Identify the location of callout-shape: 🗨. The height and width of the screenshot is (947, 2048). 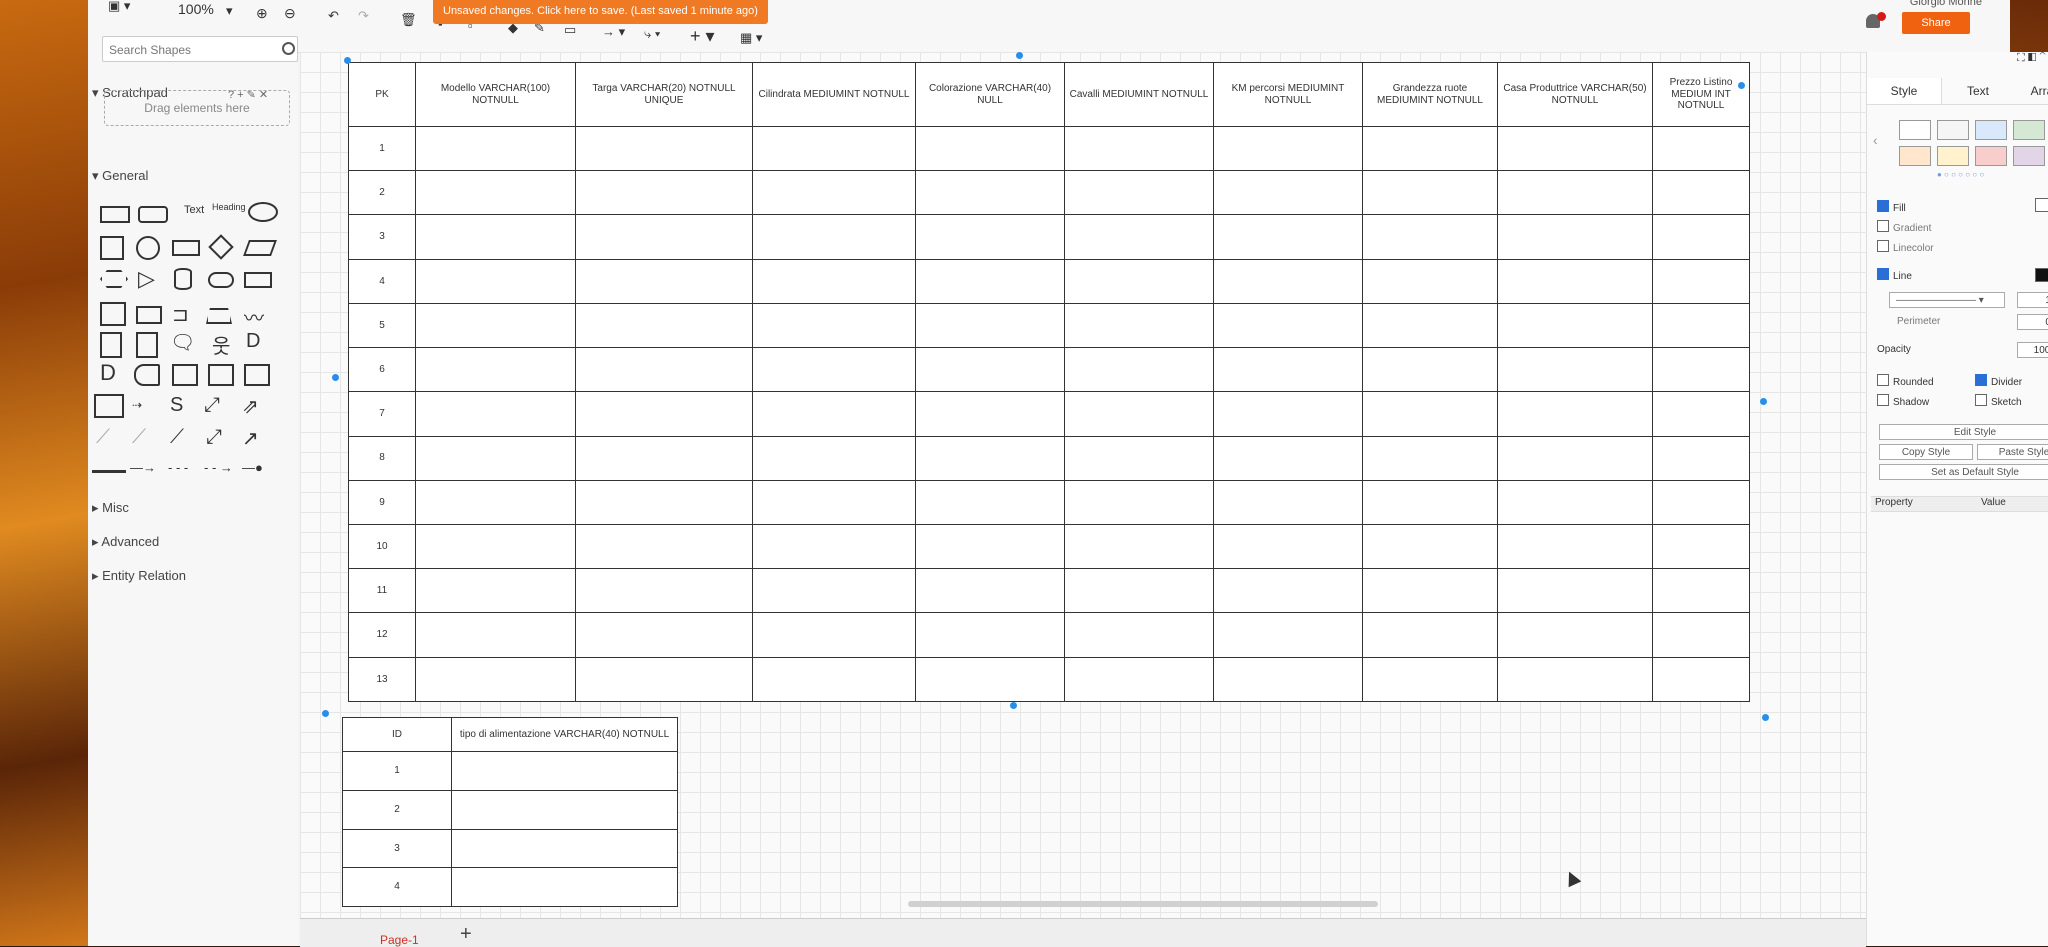
(182, 342).